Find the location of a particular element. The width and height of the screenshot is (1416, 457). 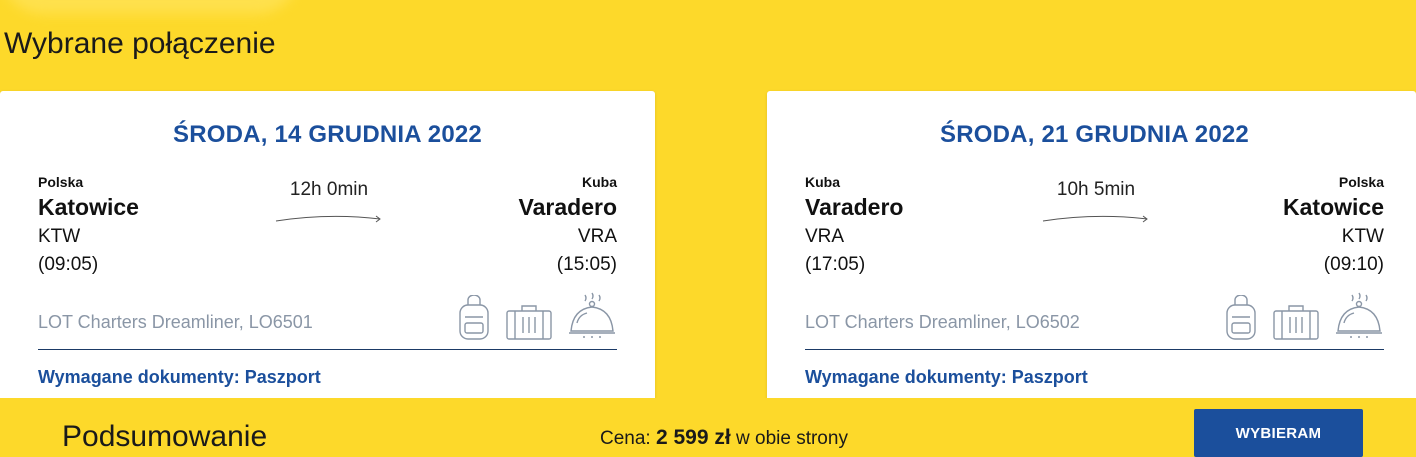

top-decoration is located at coordinates (150, 7).